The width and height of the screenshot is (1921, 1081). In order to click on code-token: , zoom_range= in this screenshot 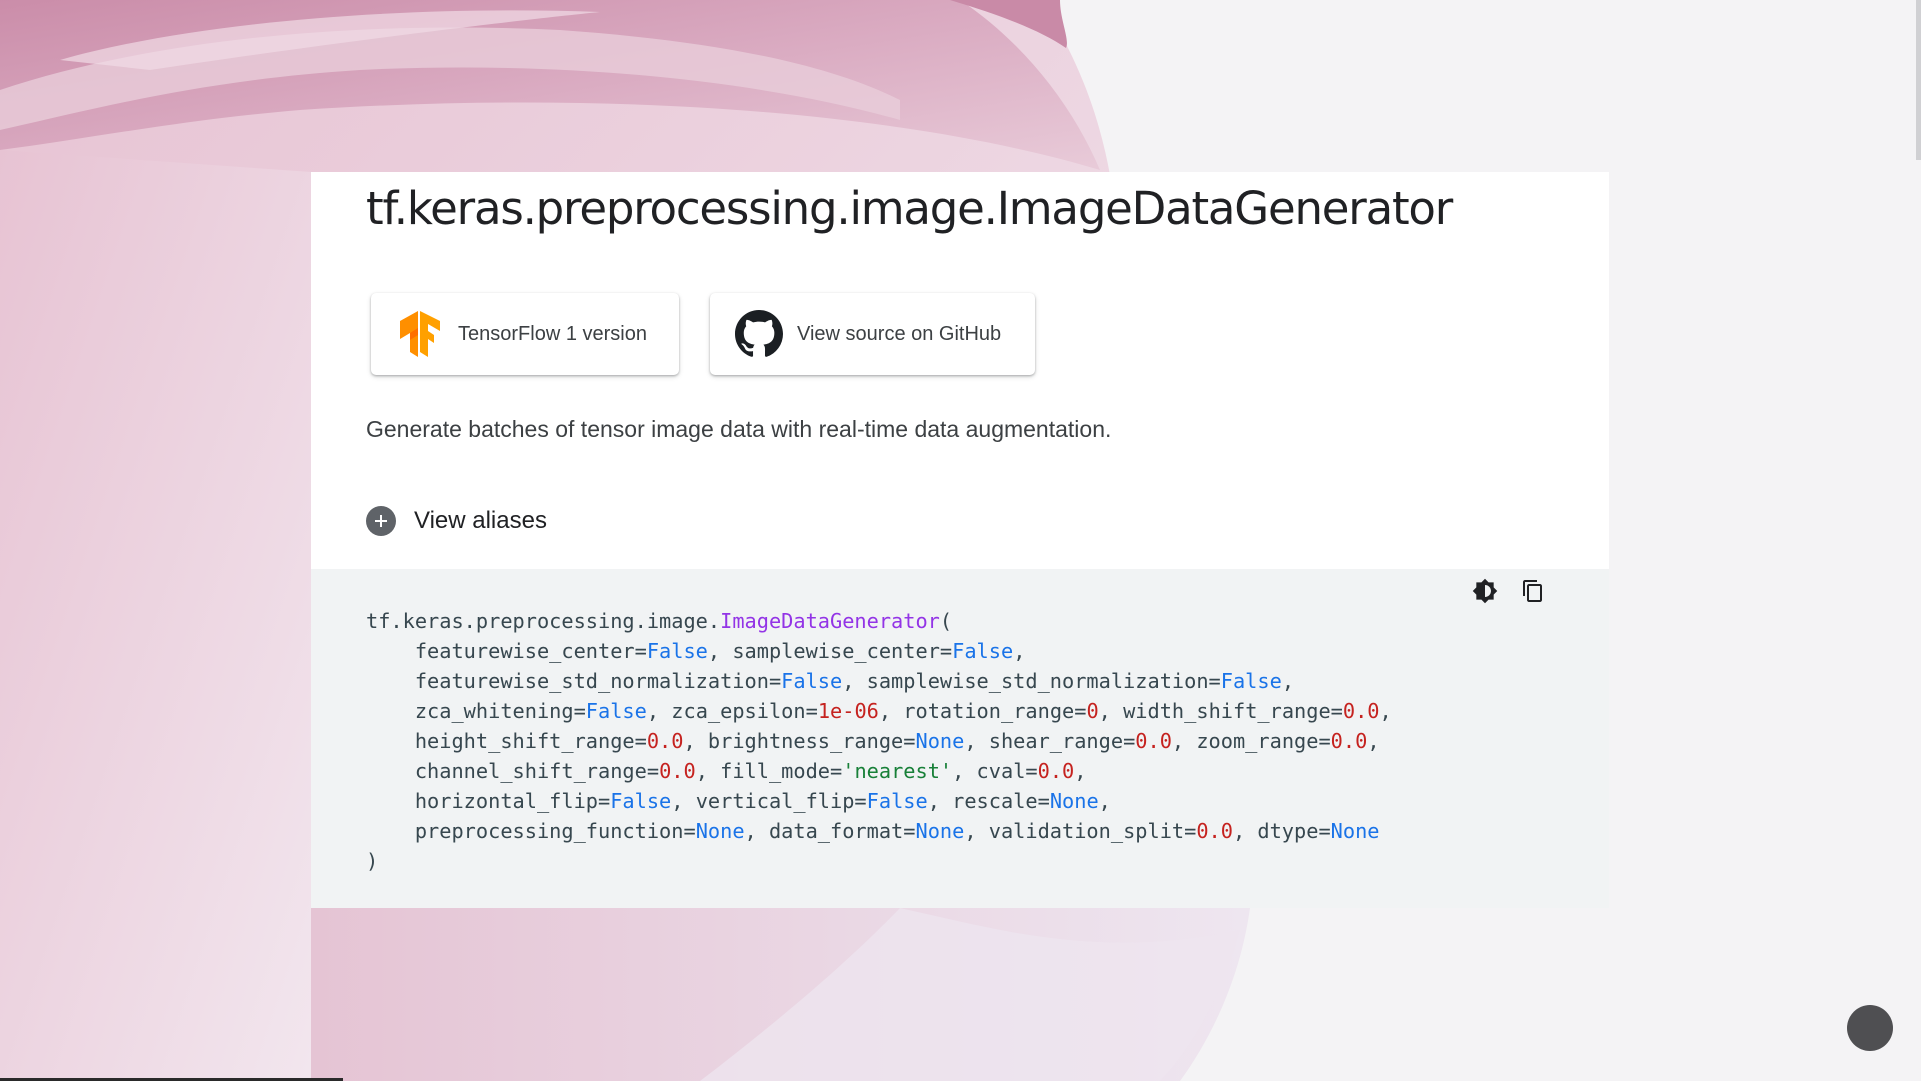, I will do `click(1251, 741)`.